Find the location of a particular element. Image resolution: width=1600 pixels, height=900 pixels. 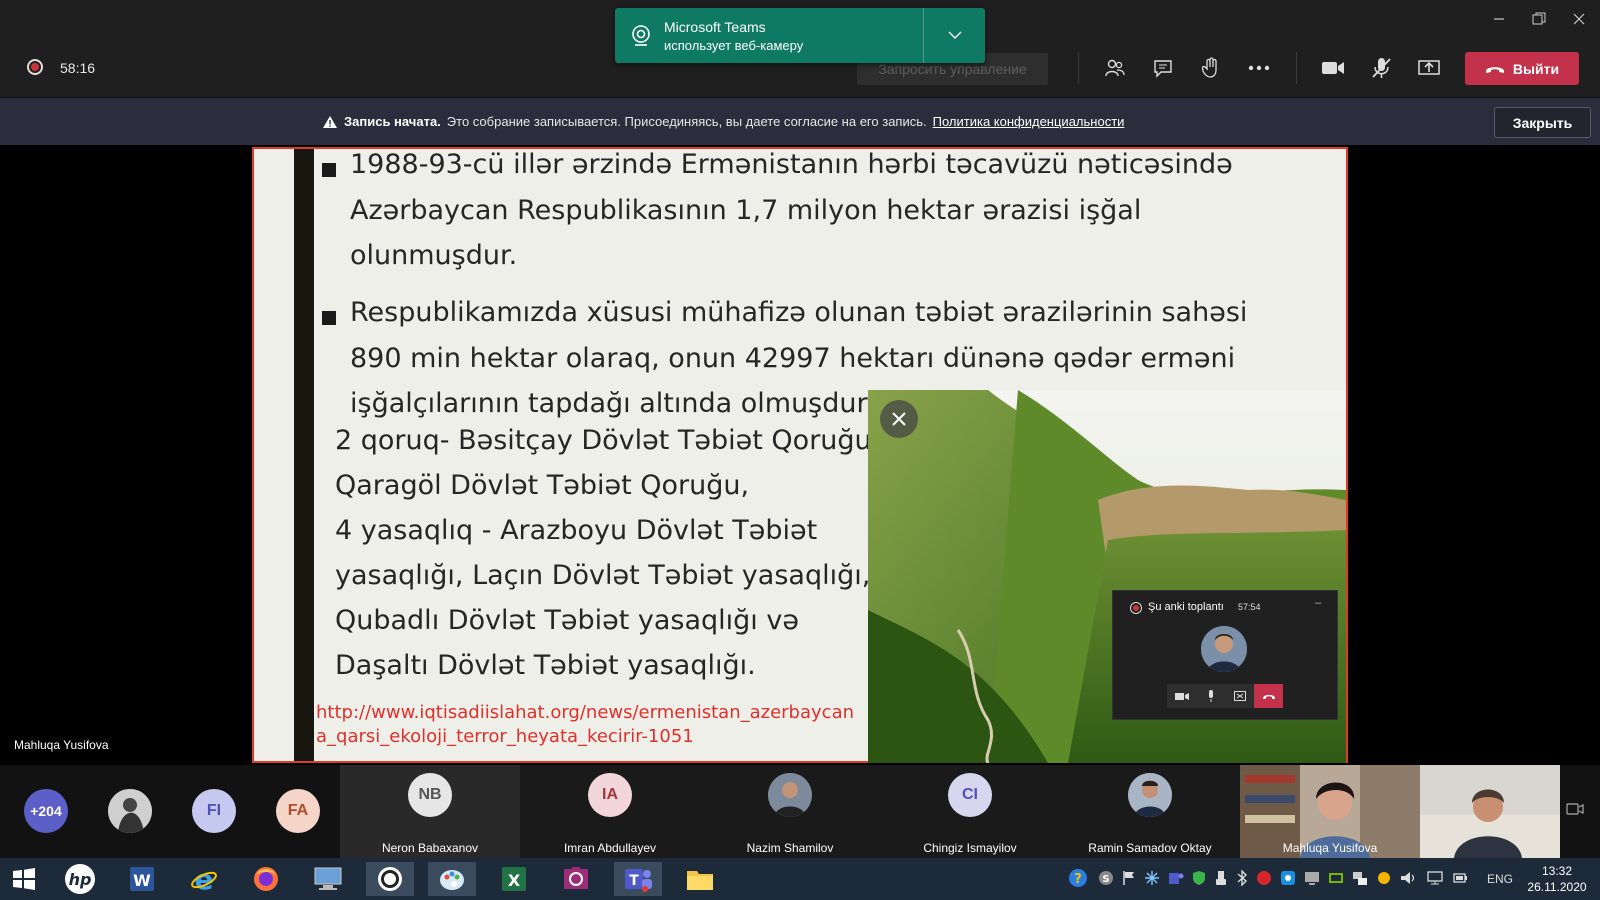

wifi-tray-icon is located at coordinates (1435, 879).